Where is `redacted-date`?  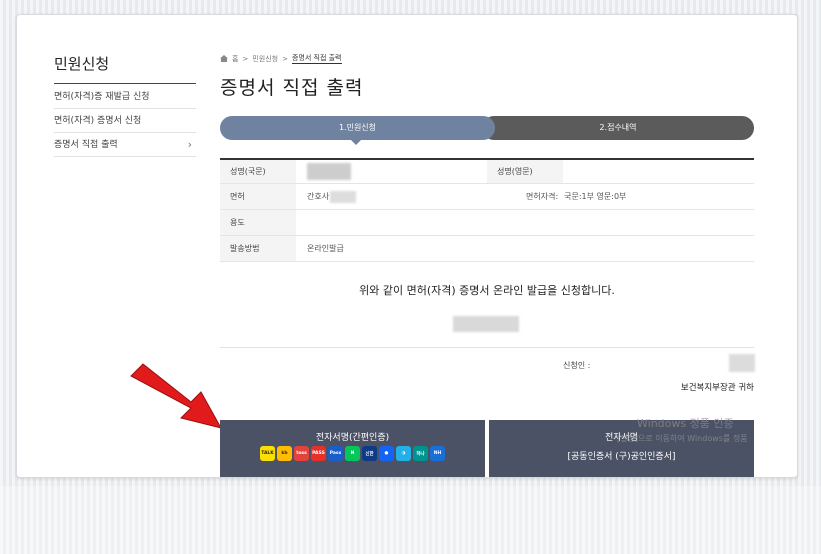 redacted-date is located at coordinates (486, 324).